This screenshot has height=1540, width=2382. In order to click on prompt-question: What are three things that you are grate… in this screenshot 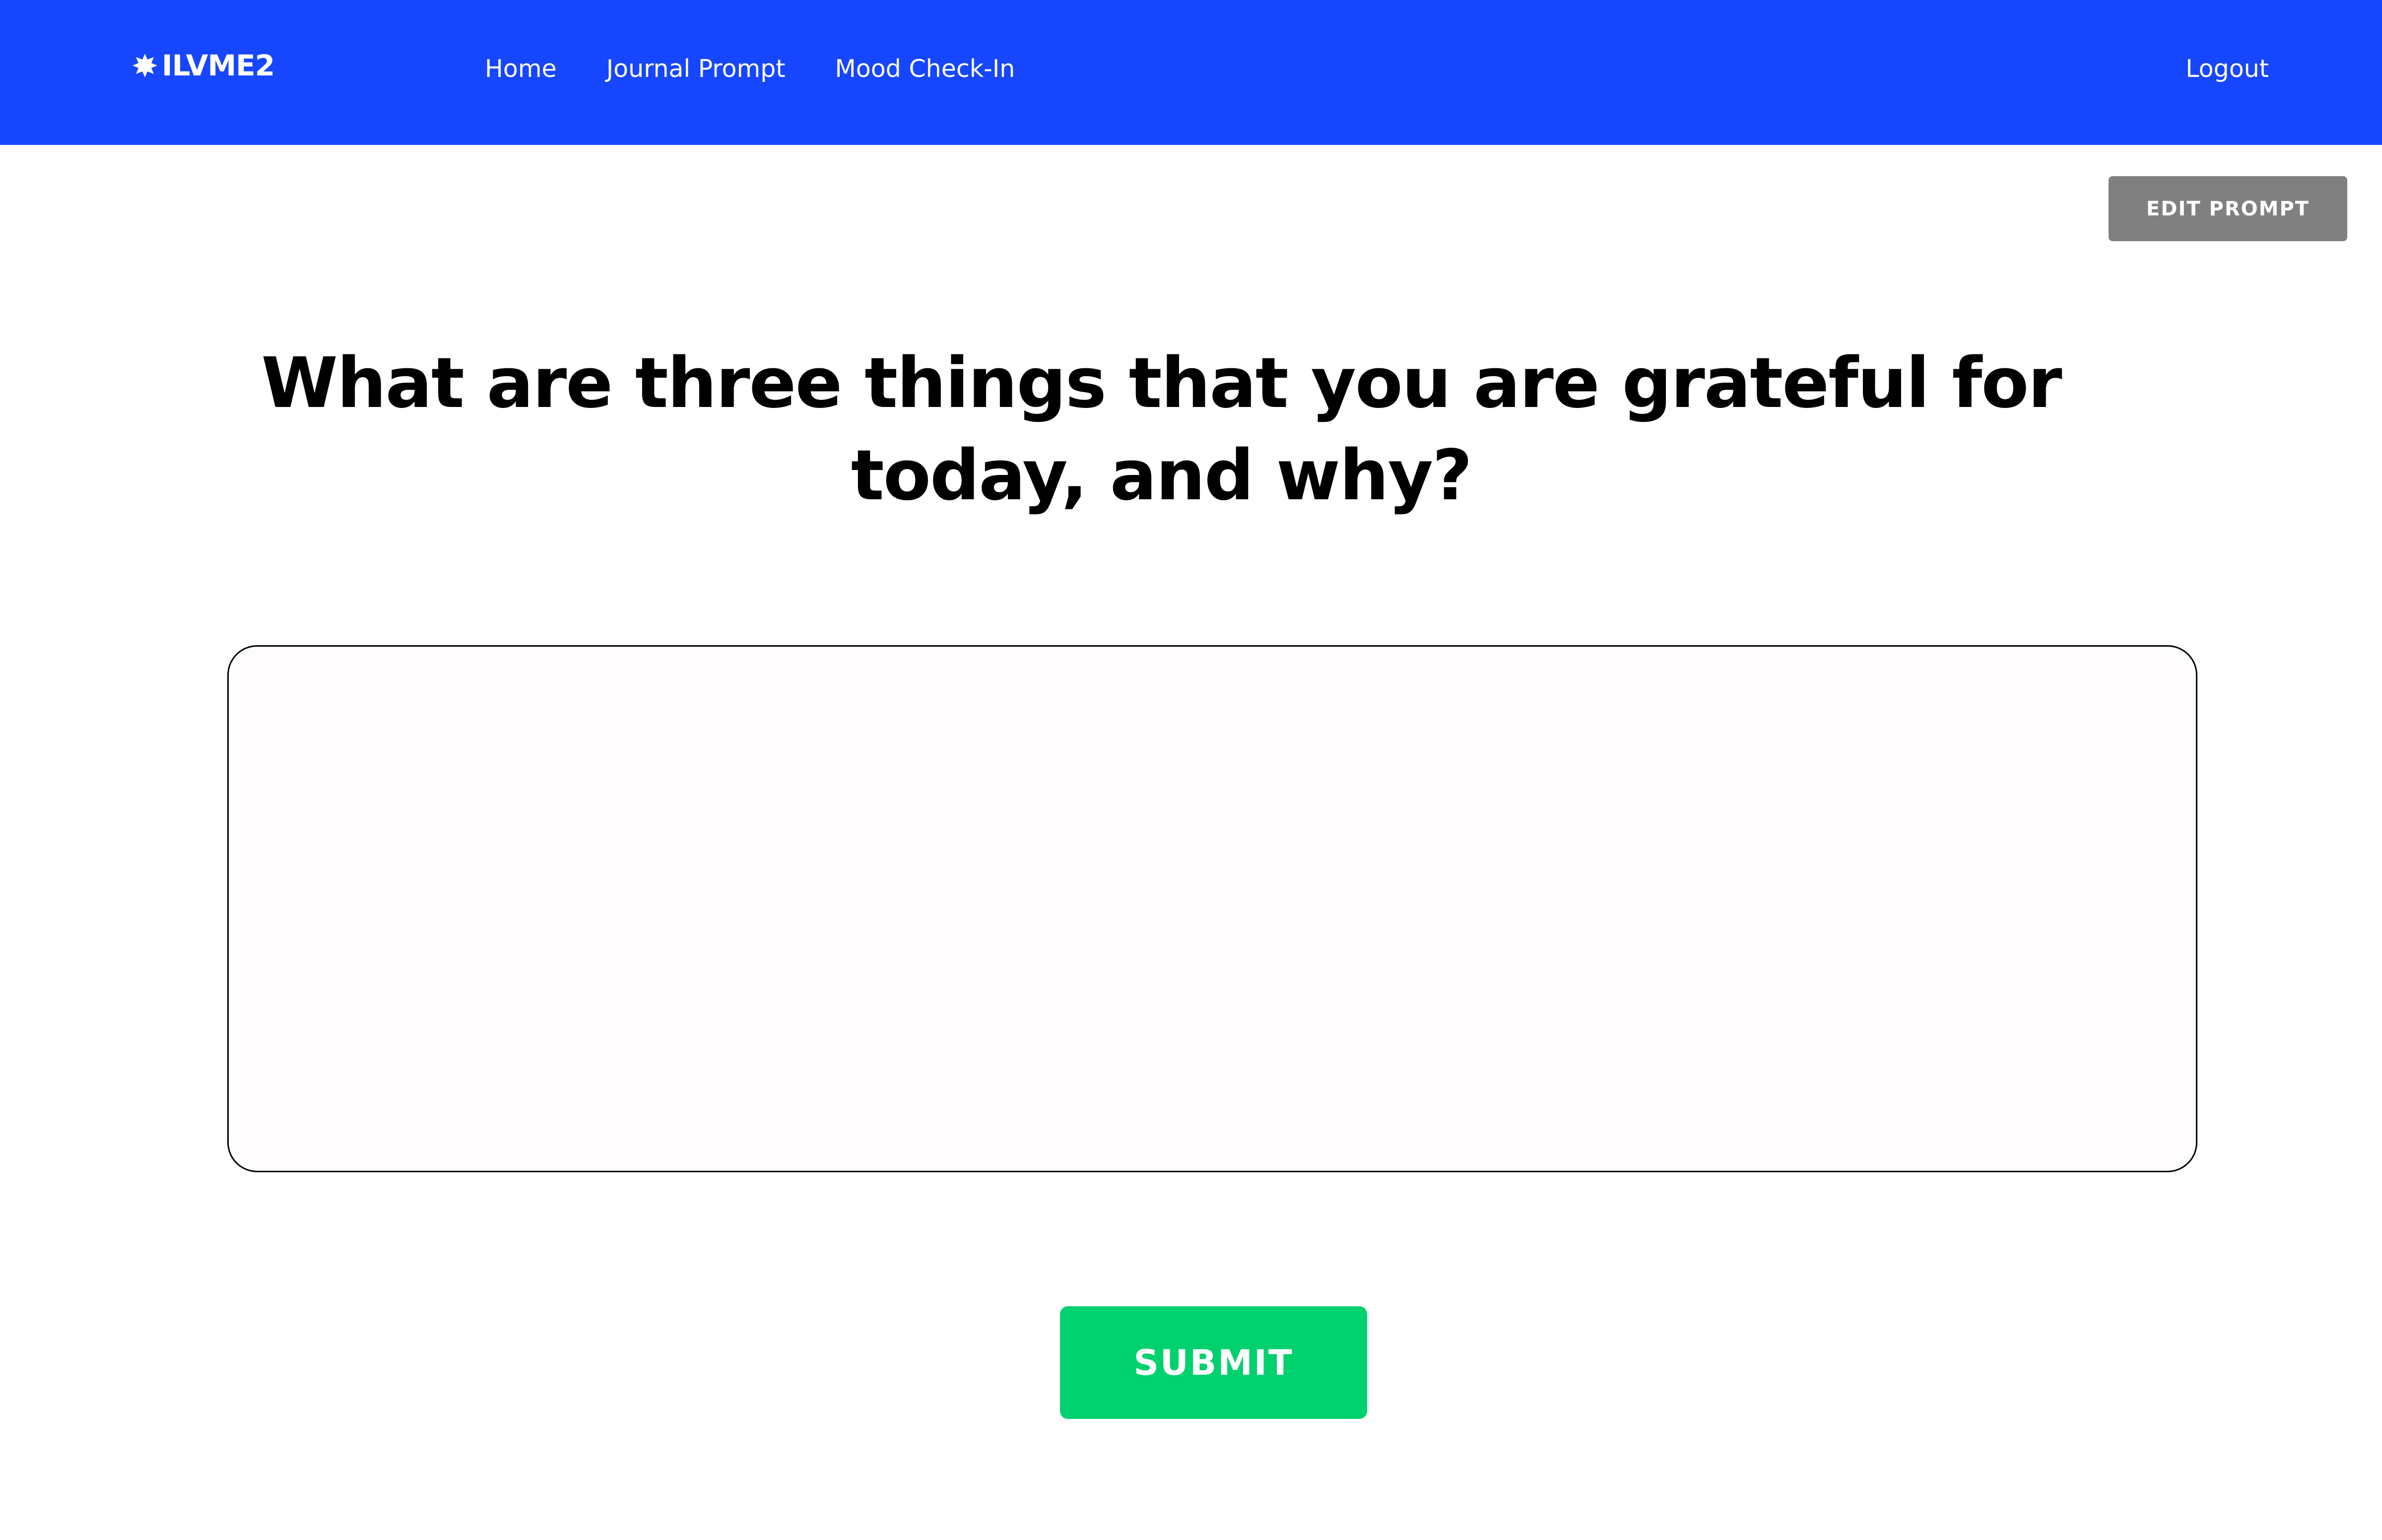, I will do `click(1162, 429)`.